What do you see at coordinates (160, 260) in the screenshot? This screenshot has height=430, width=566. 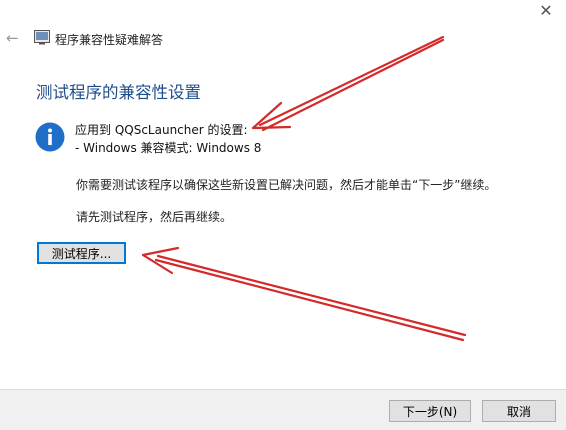 I see `arrow-to-test-button-head` at bounding box center [160, 260].